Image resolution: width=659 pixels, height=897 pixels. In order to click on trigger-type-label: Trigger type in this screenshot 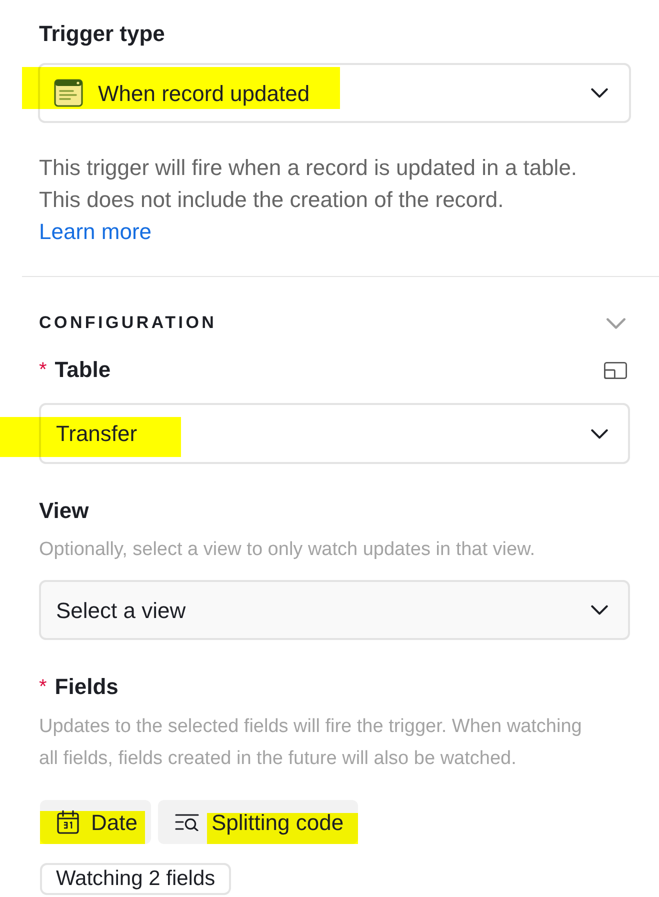, I will do `click(102, 34)`.